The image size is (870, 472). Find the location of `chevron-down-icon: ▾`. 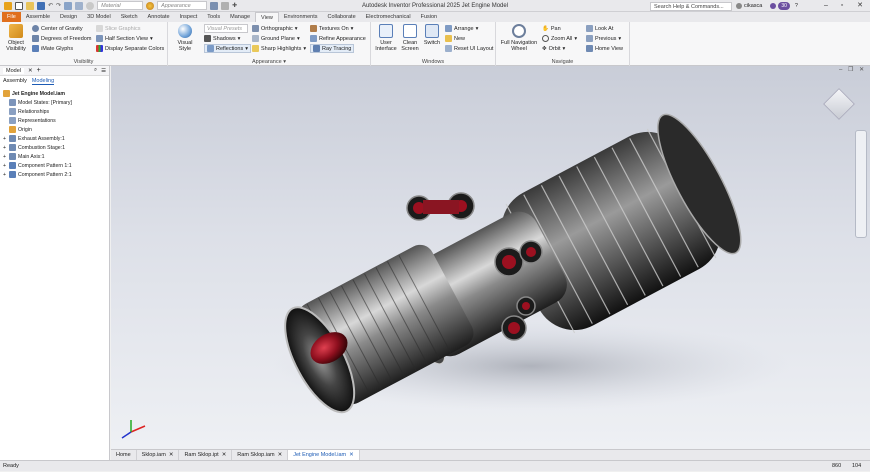

chevron-down-icon: ▾ is located at coordinates (284, 62).